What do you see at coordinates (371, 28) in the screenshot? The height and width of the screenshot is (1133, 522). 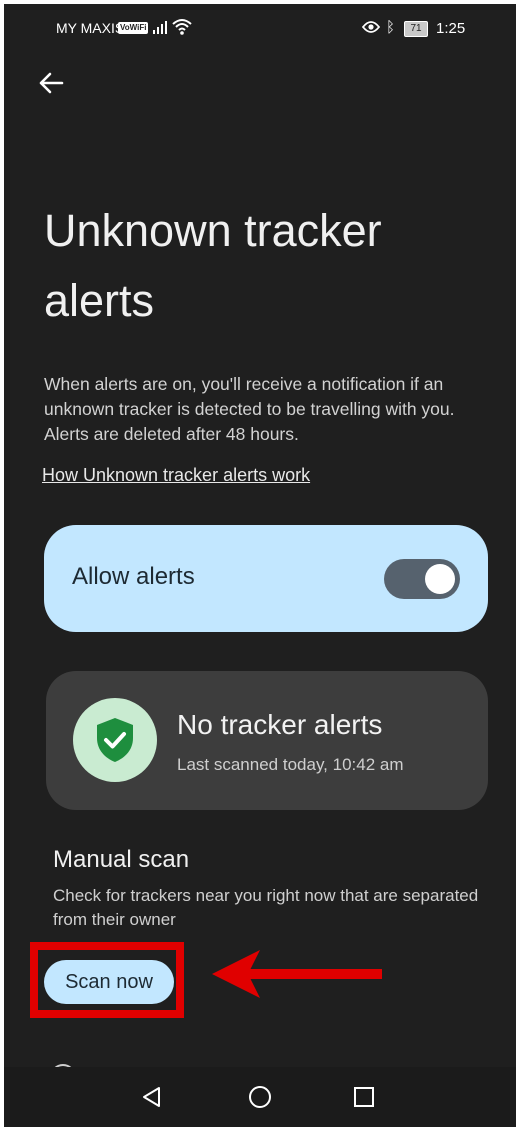 I see `eye-icon` at bounding box center [371, 28].